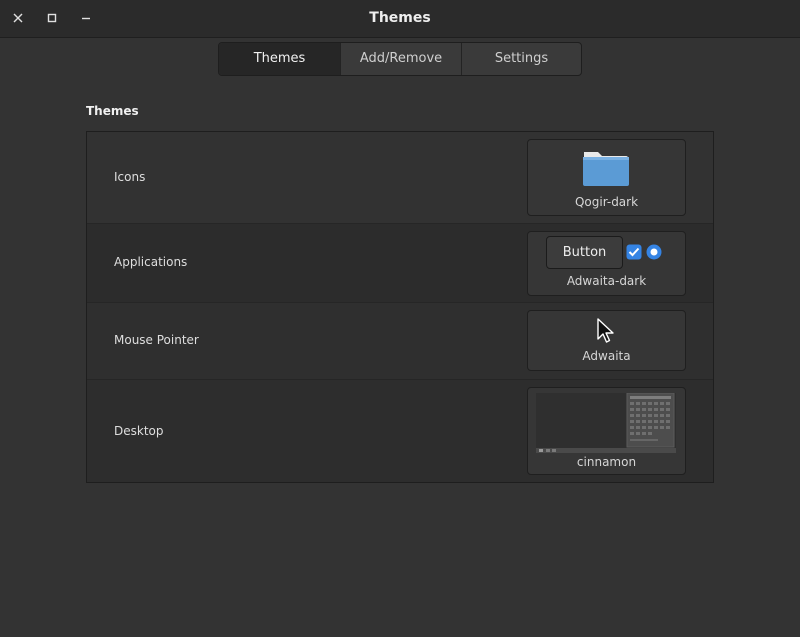 This screenshot has height=637, width=800. Describe the element at coordinates (130, 177) in the screenshot. I see `row-label-icons: Icons` at that location.